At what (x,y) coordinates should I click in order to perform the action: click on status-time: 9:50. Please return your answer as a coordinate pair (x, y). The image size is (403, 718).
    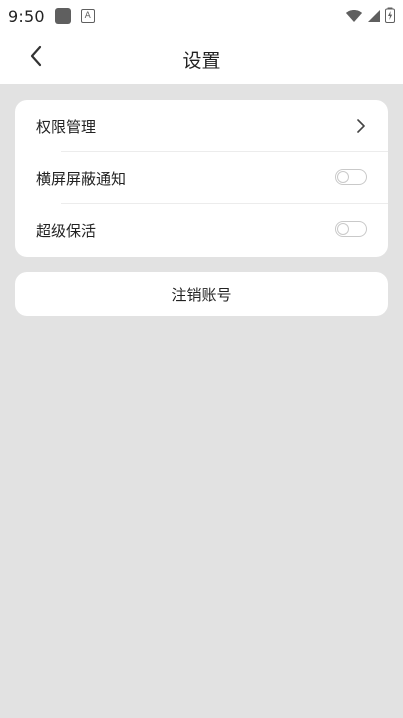
    Looking at the image, I should click on (26, 16).